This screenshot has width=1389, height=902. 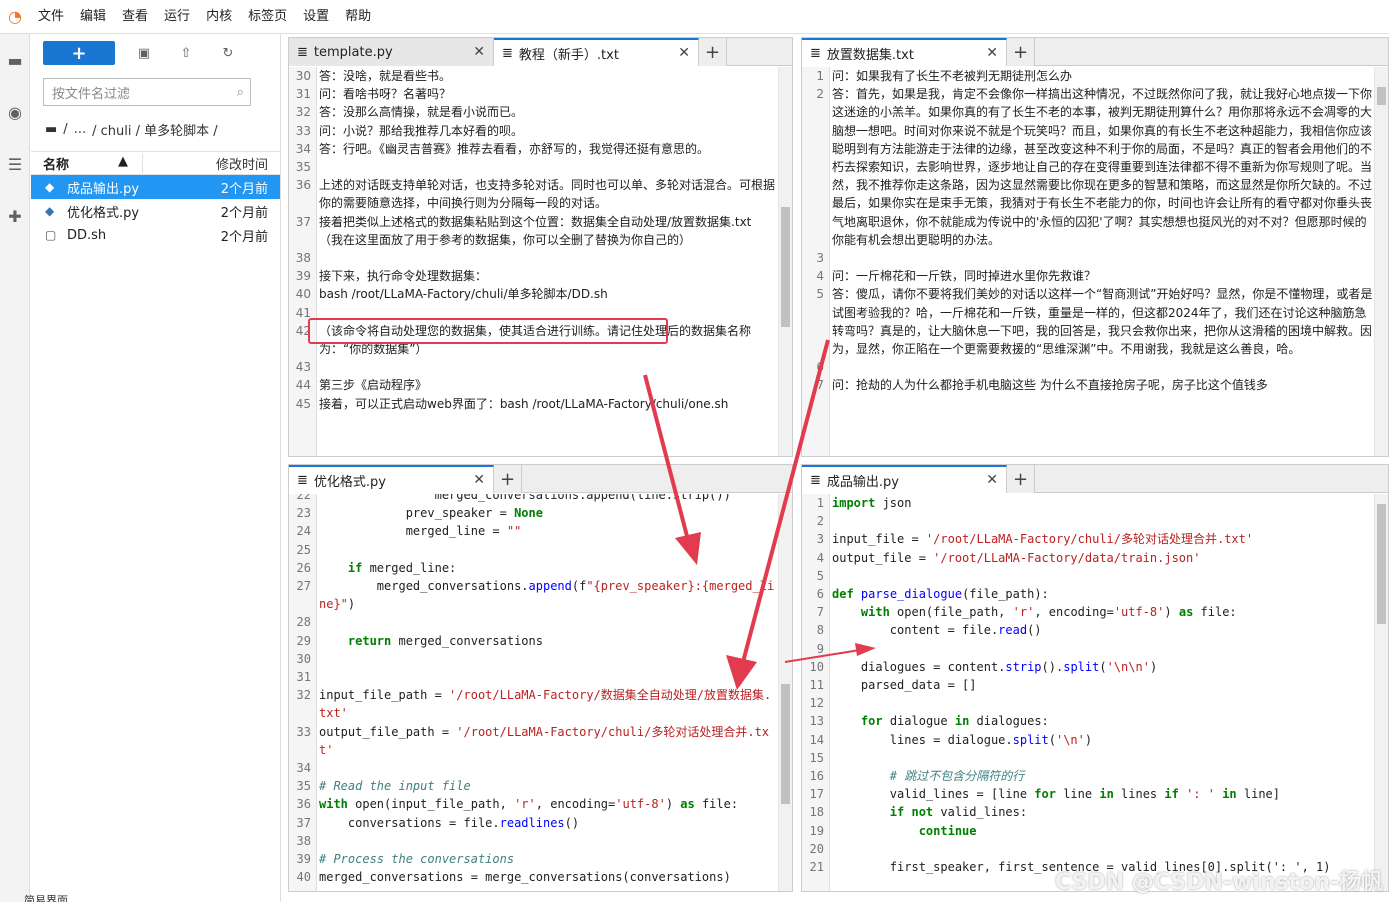 What do you see at coordinates (1219, 882) in the screenshot?
I see `watermark: CSDN @CSDN-winston-杨帆` at bounding box center [1219, 882].